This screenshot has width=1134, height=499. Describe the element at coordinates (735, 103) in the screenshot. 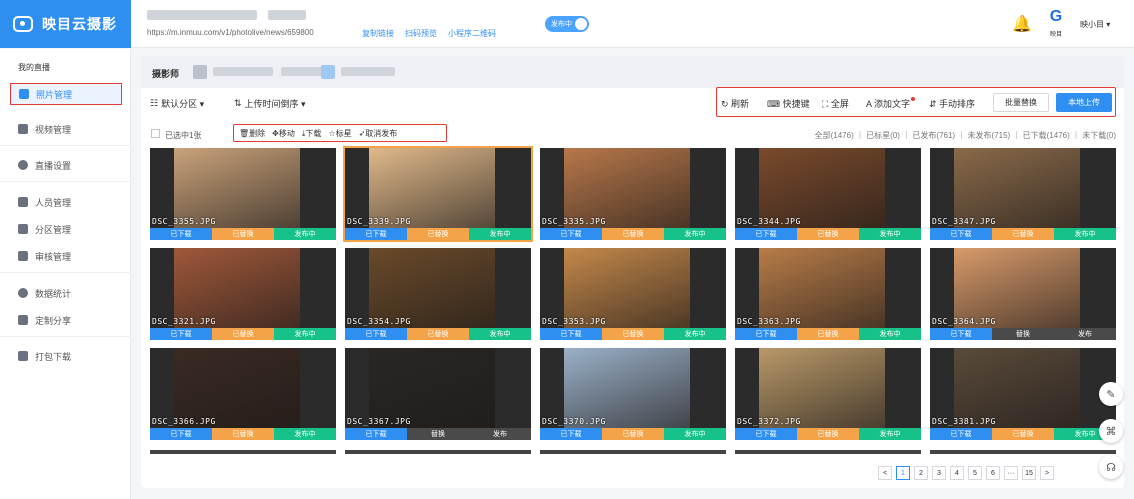

I see `refresh-button: ↻ 刷新` at that location.